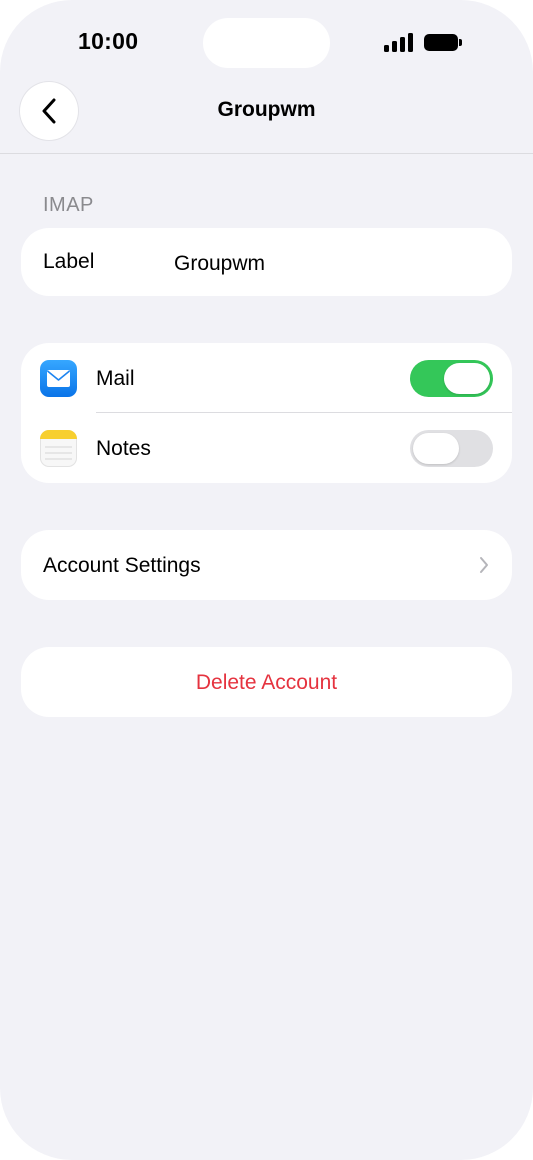 This screenshot has width=533, height=1160. Describe the element at coordinates (266, 153) in the screenshot. I see `nav-divider` at that location.